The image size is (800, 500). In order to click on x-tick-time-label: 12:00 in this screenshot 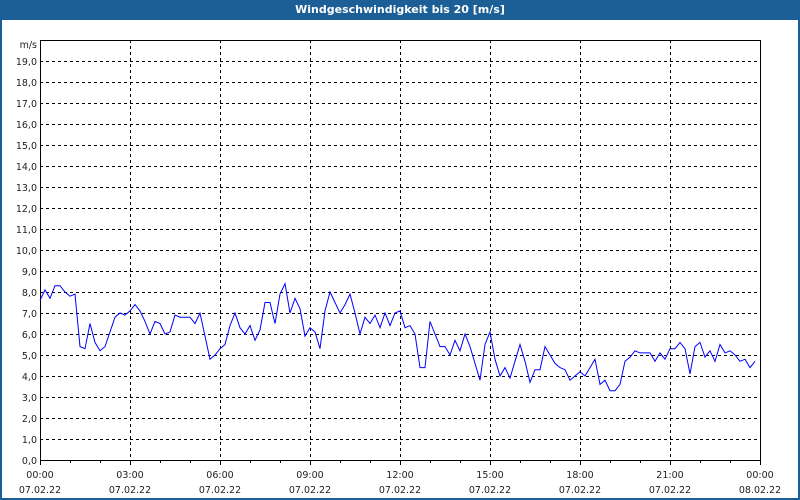, I will do `click(399, 475)`.